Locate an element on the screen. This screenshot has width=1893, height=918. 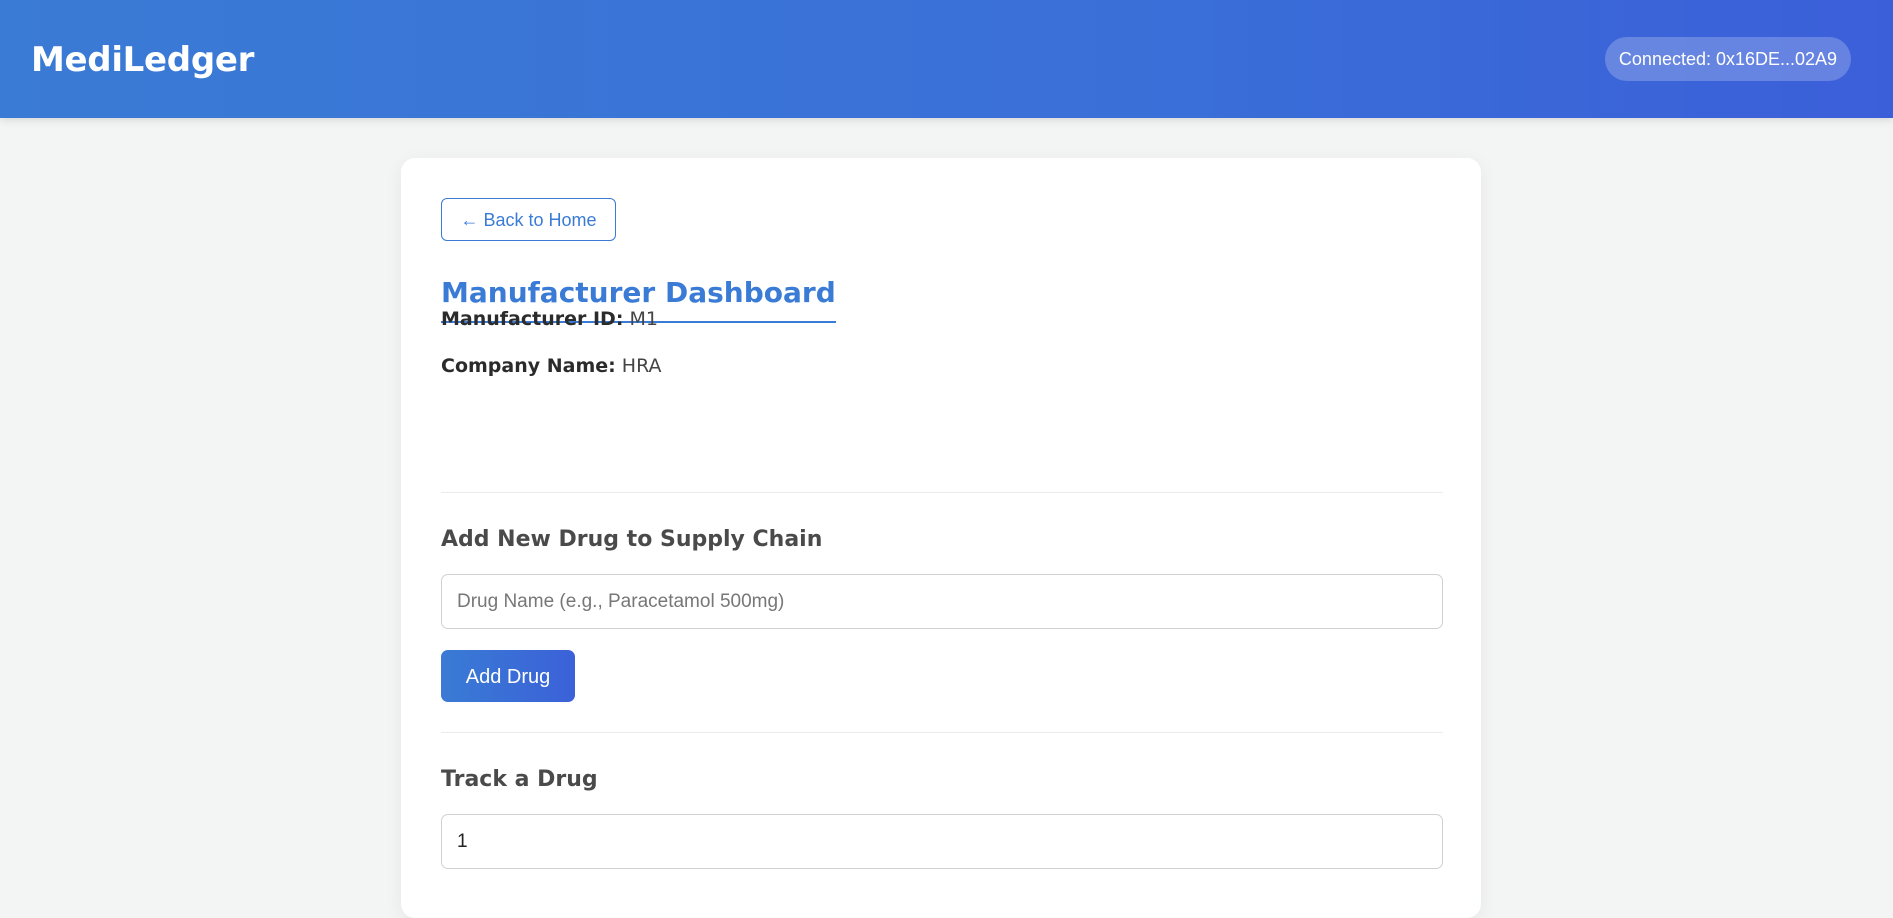
company-name-row: Company Name: HRA is located at coordinates (551, 366).